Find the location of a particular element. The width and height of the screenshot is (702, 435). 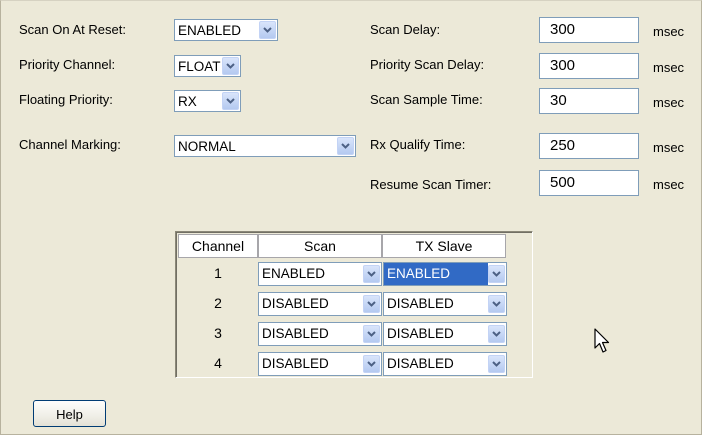

priority-scan-delay-unit: msec is located at coordinates (669, 67).